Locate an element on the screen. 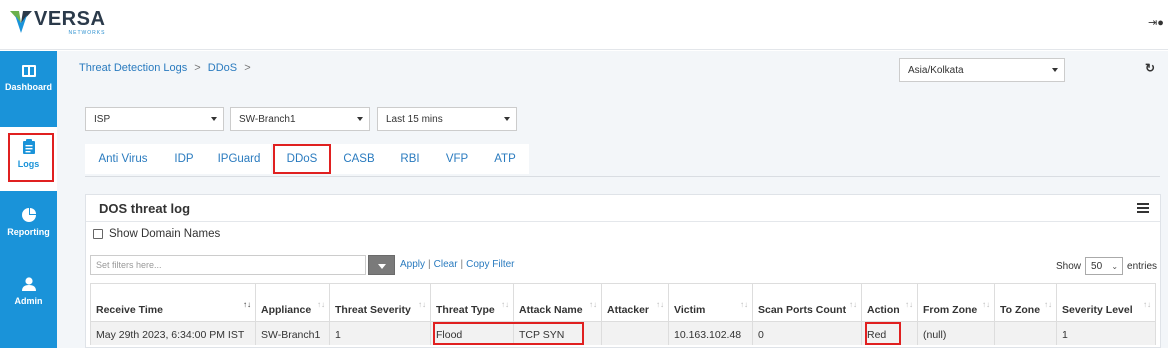  show-domain-names-checkbox is located at coordinates (98, 234).